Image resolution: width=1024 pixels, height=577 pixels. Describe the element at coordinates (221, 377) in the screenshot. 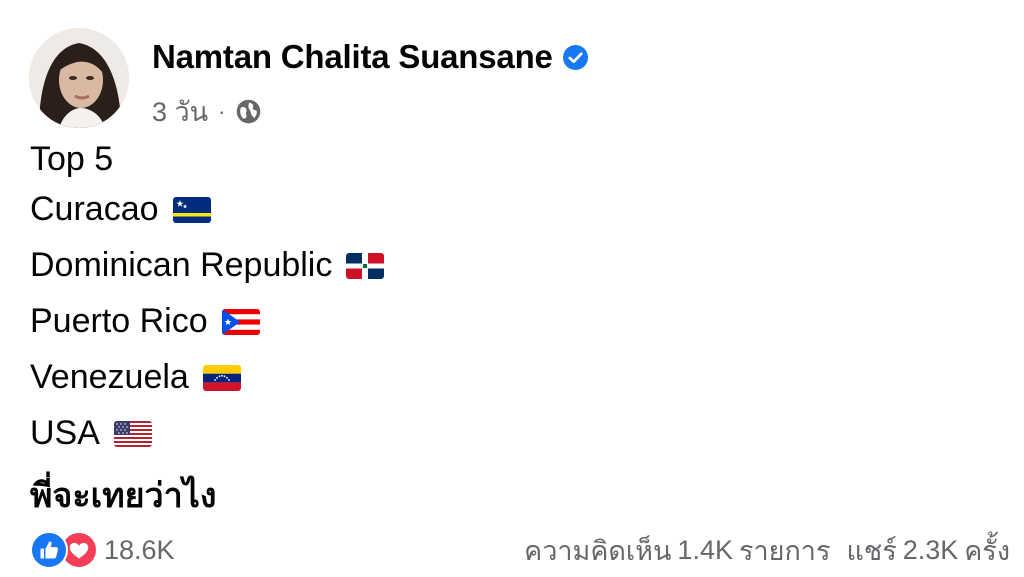

I see `venezuela-flag-icon` at that location.